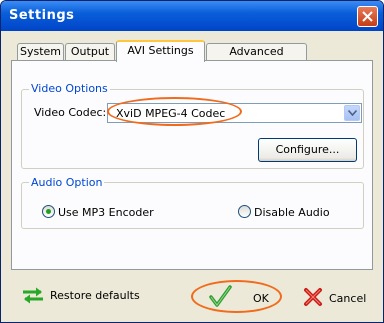  I want to click on radio-selected-dot, so click(48, 211).